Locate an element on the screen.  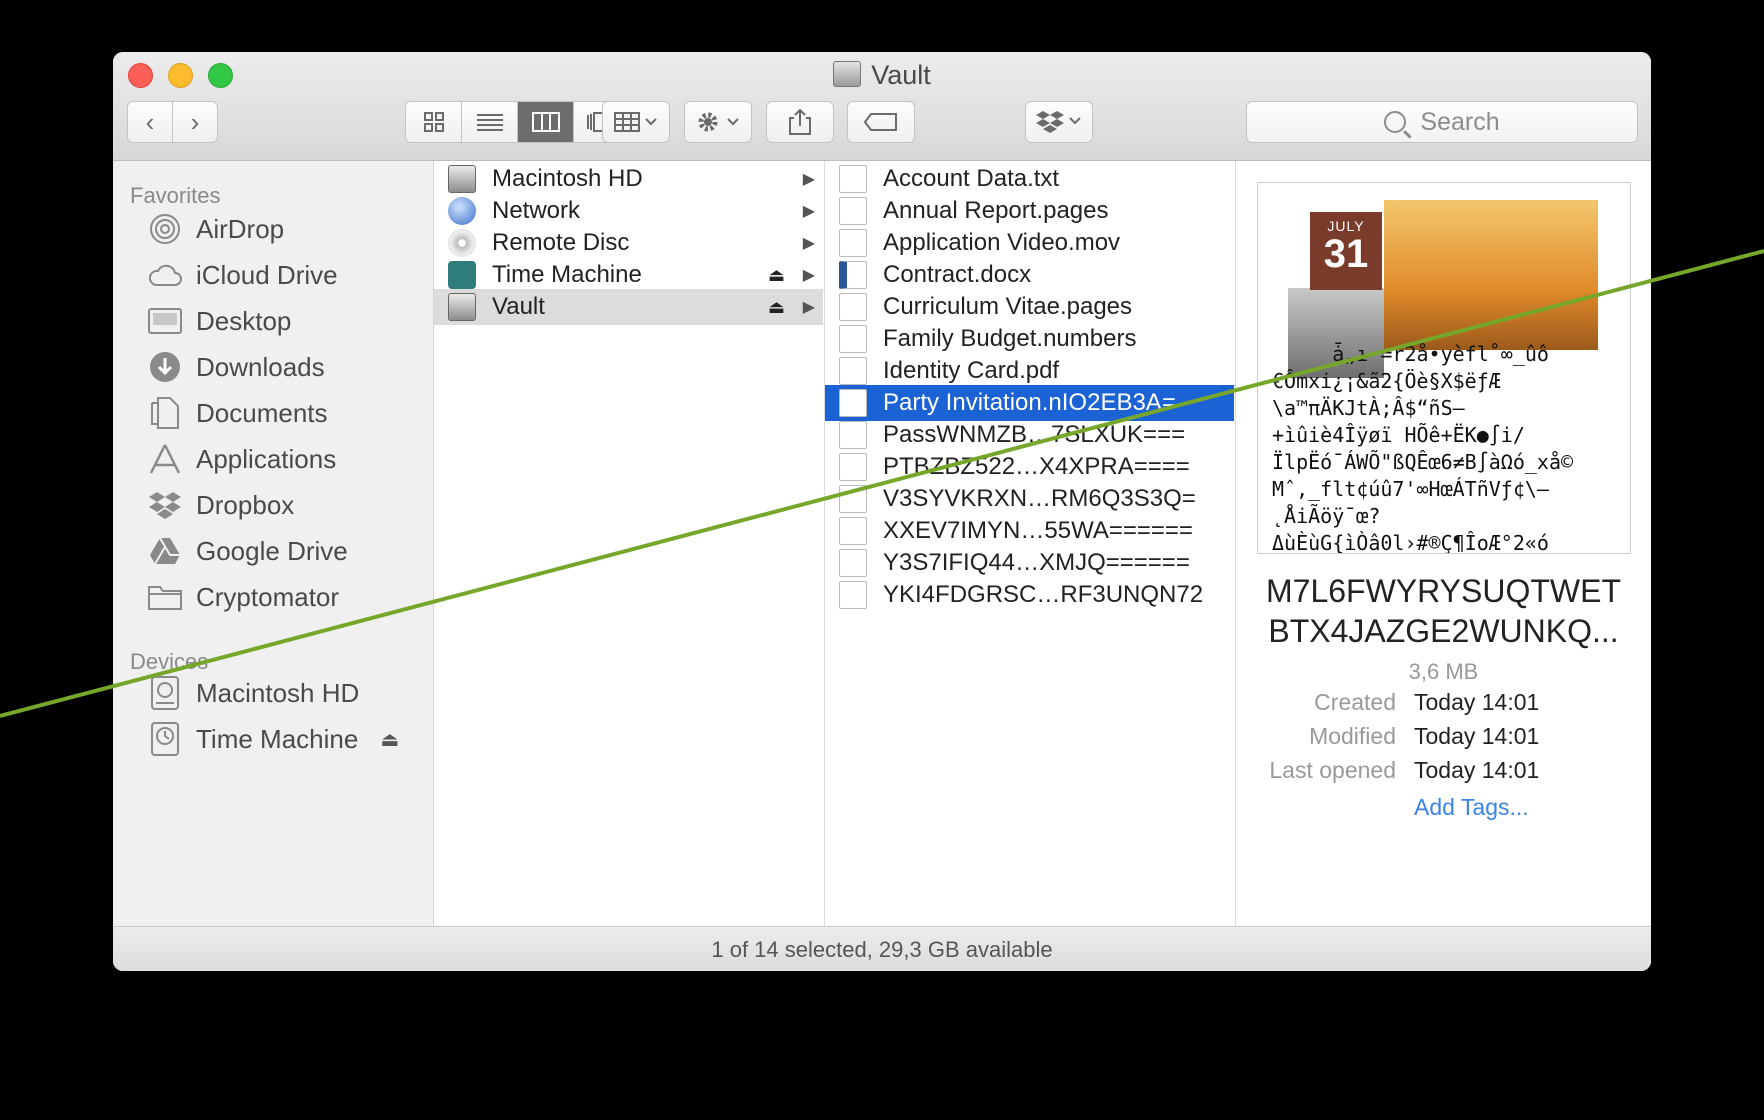
item-label: Curriculum Vitae.pages is located at coordinates (1008, 306).